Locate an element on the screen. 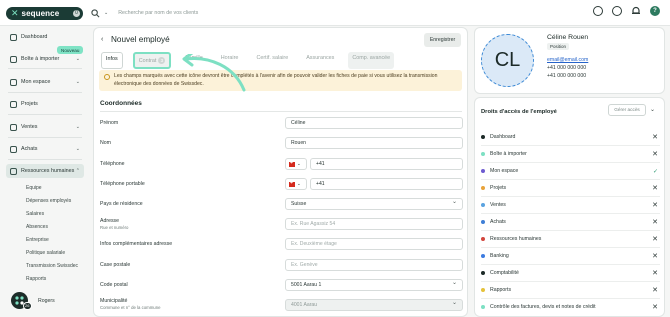  sidebar-subitem-company: Entreprise is located at coordinates (37, 240).